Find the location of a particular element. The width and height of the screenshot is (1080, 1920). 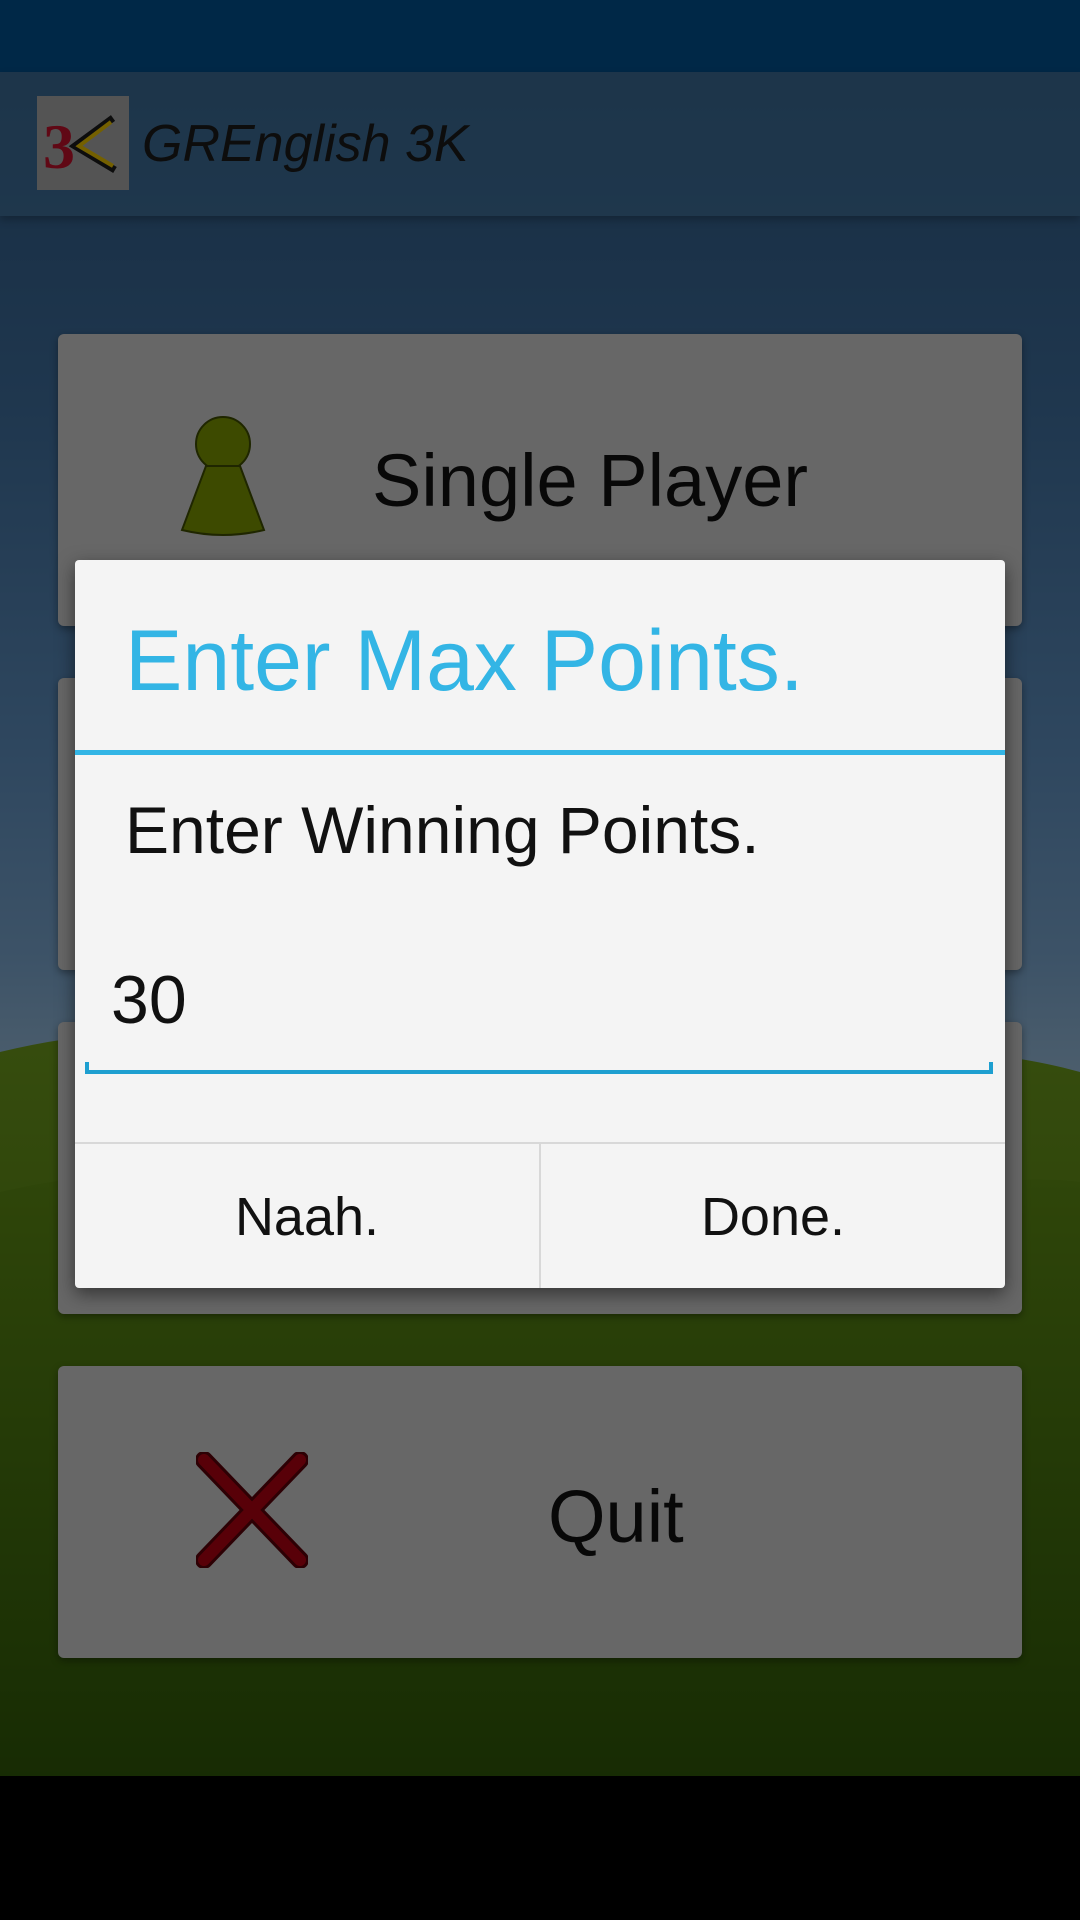

done-button: Done. is located at coordinates (773, 1216).